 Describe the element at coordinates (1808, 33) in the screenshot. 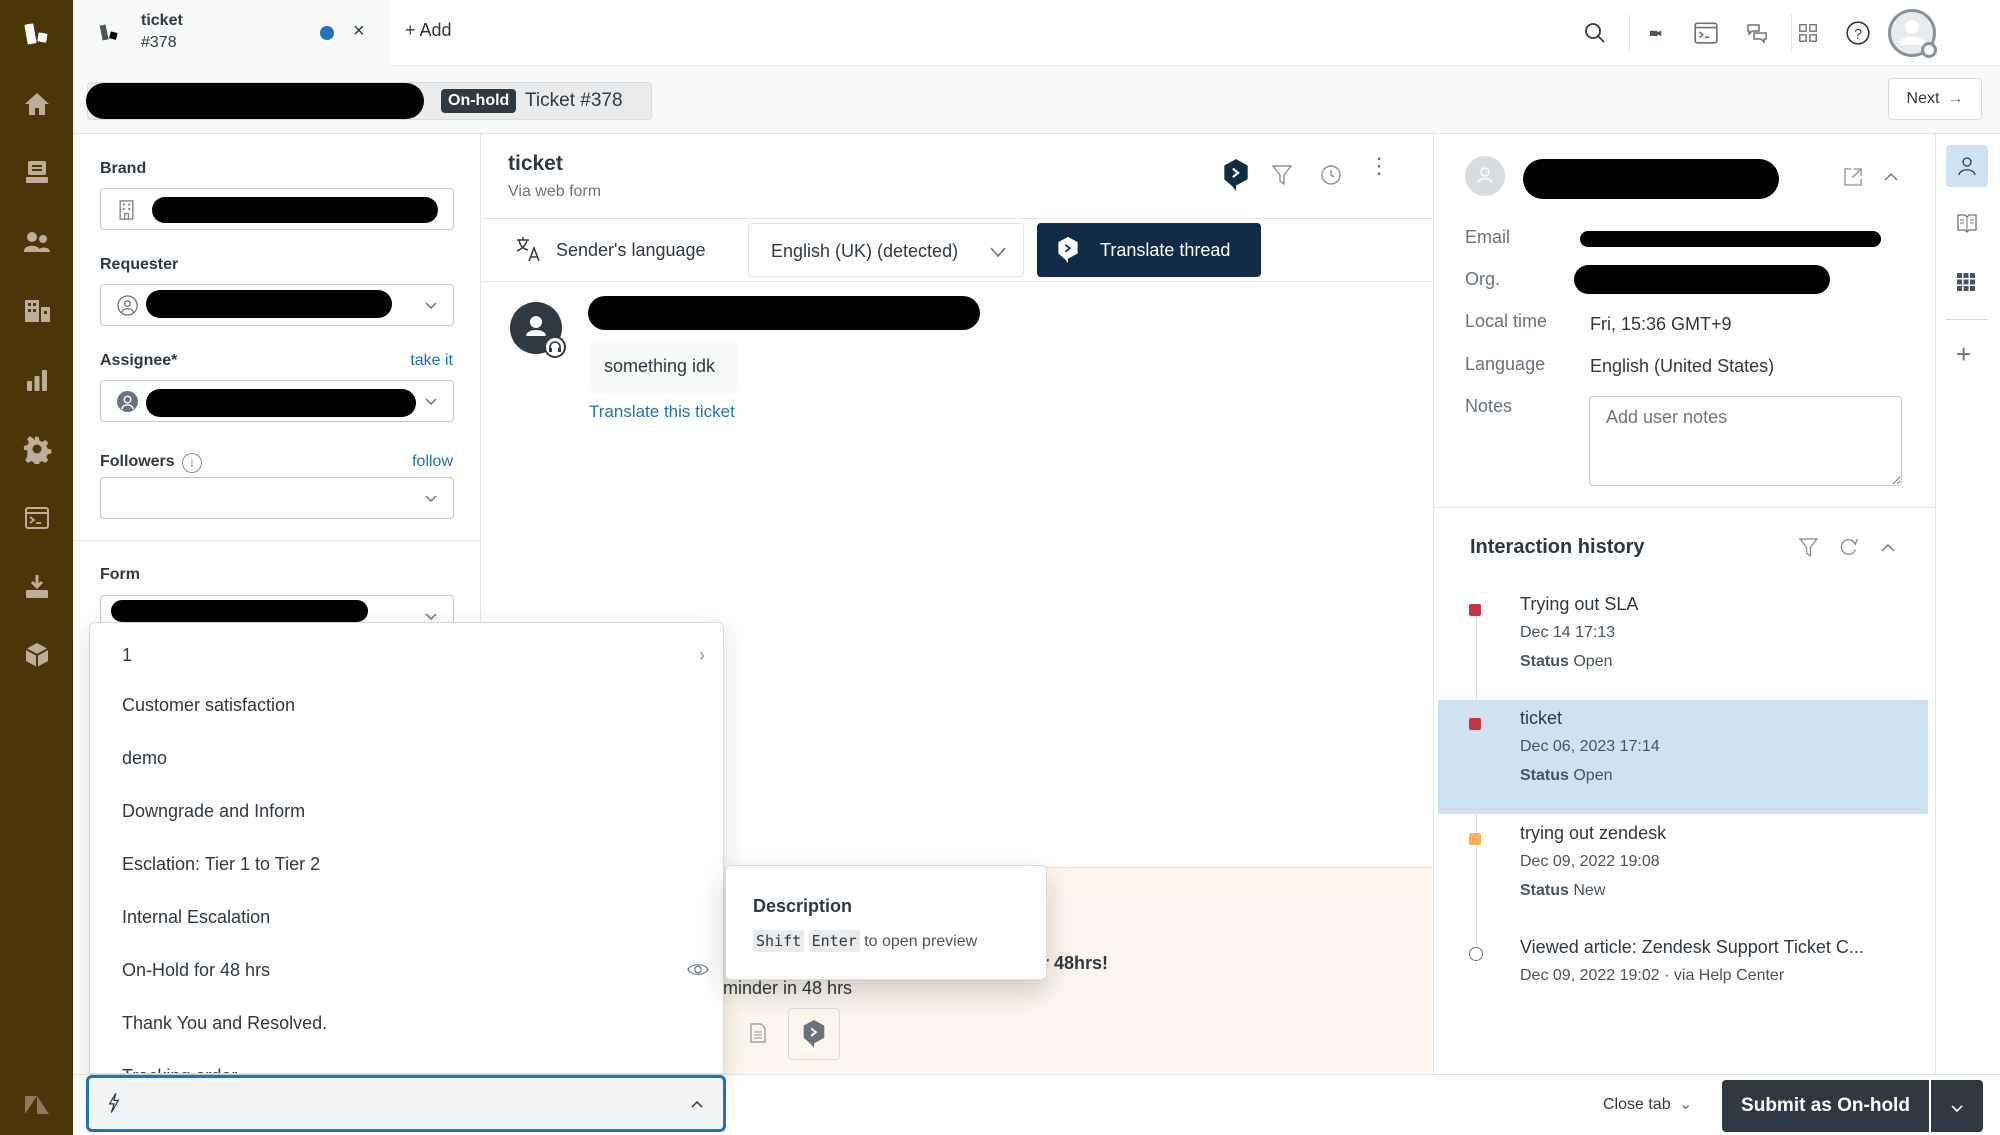

I see `product-grid-icon` at that location.